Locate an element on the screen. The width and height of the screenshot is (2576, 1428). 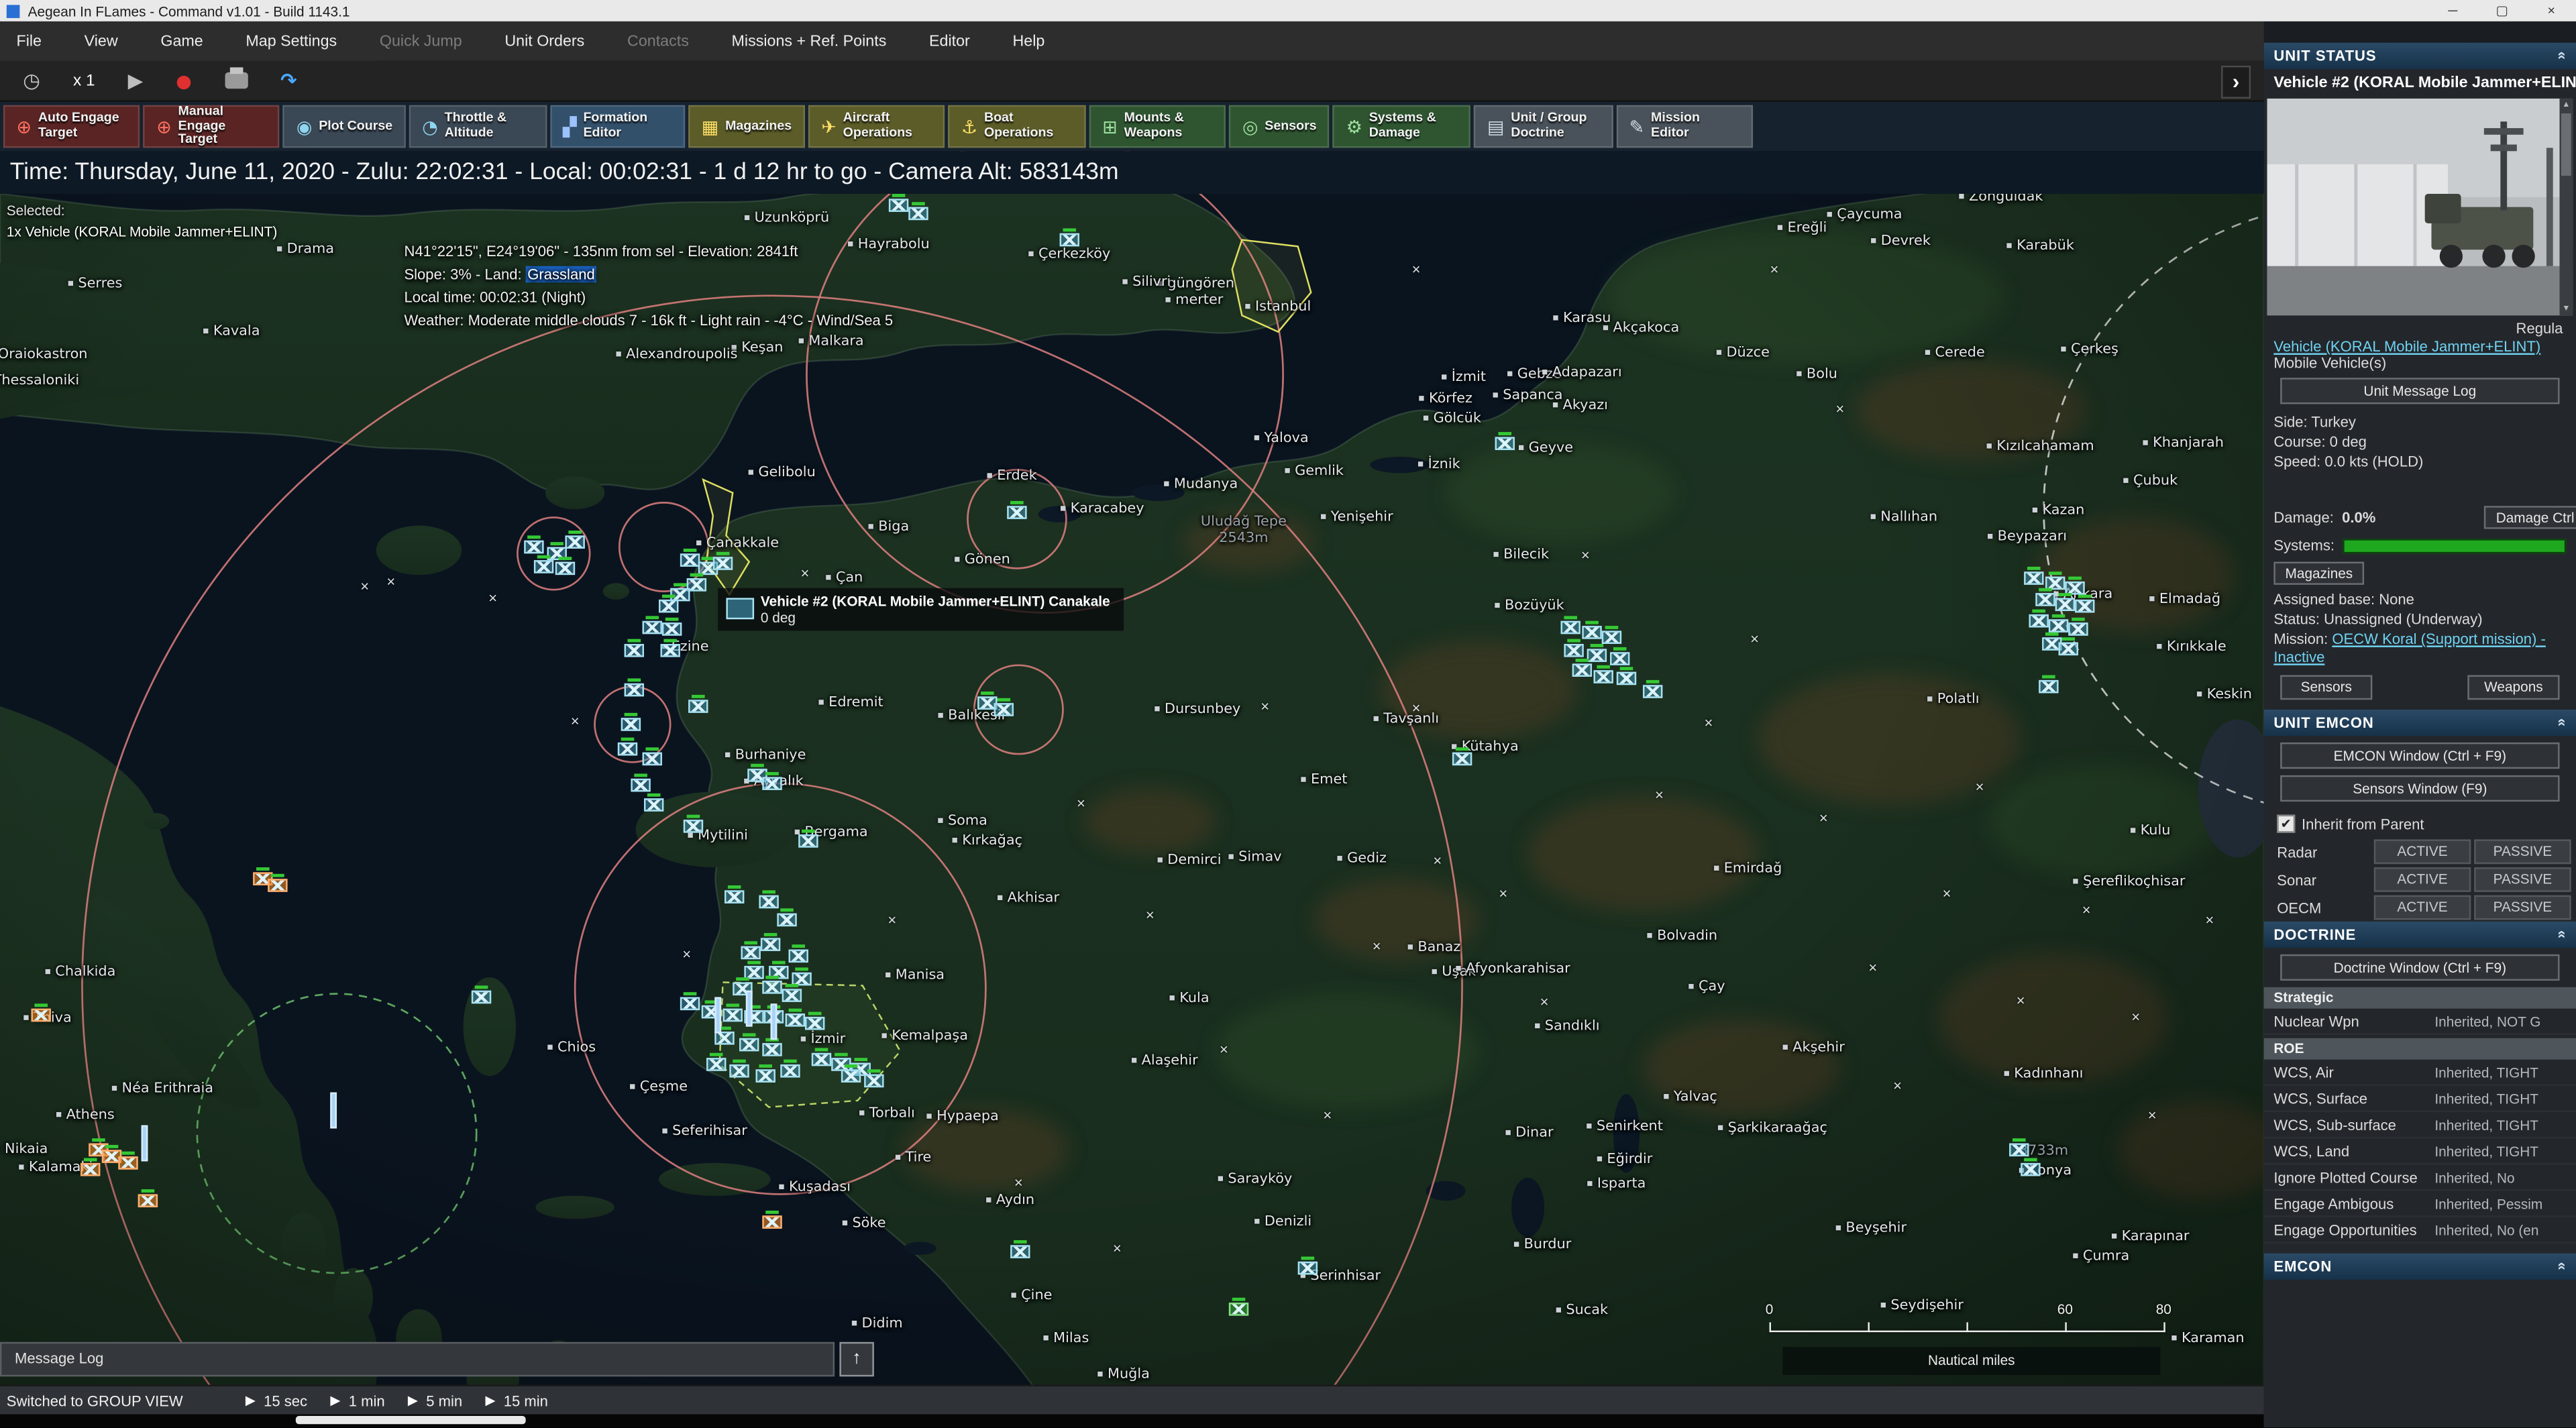
doctrine-header: DOCTRINE is located at coordinates (2419, 934).